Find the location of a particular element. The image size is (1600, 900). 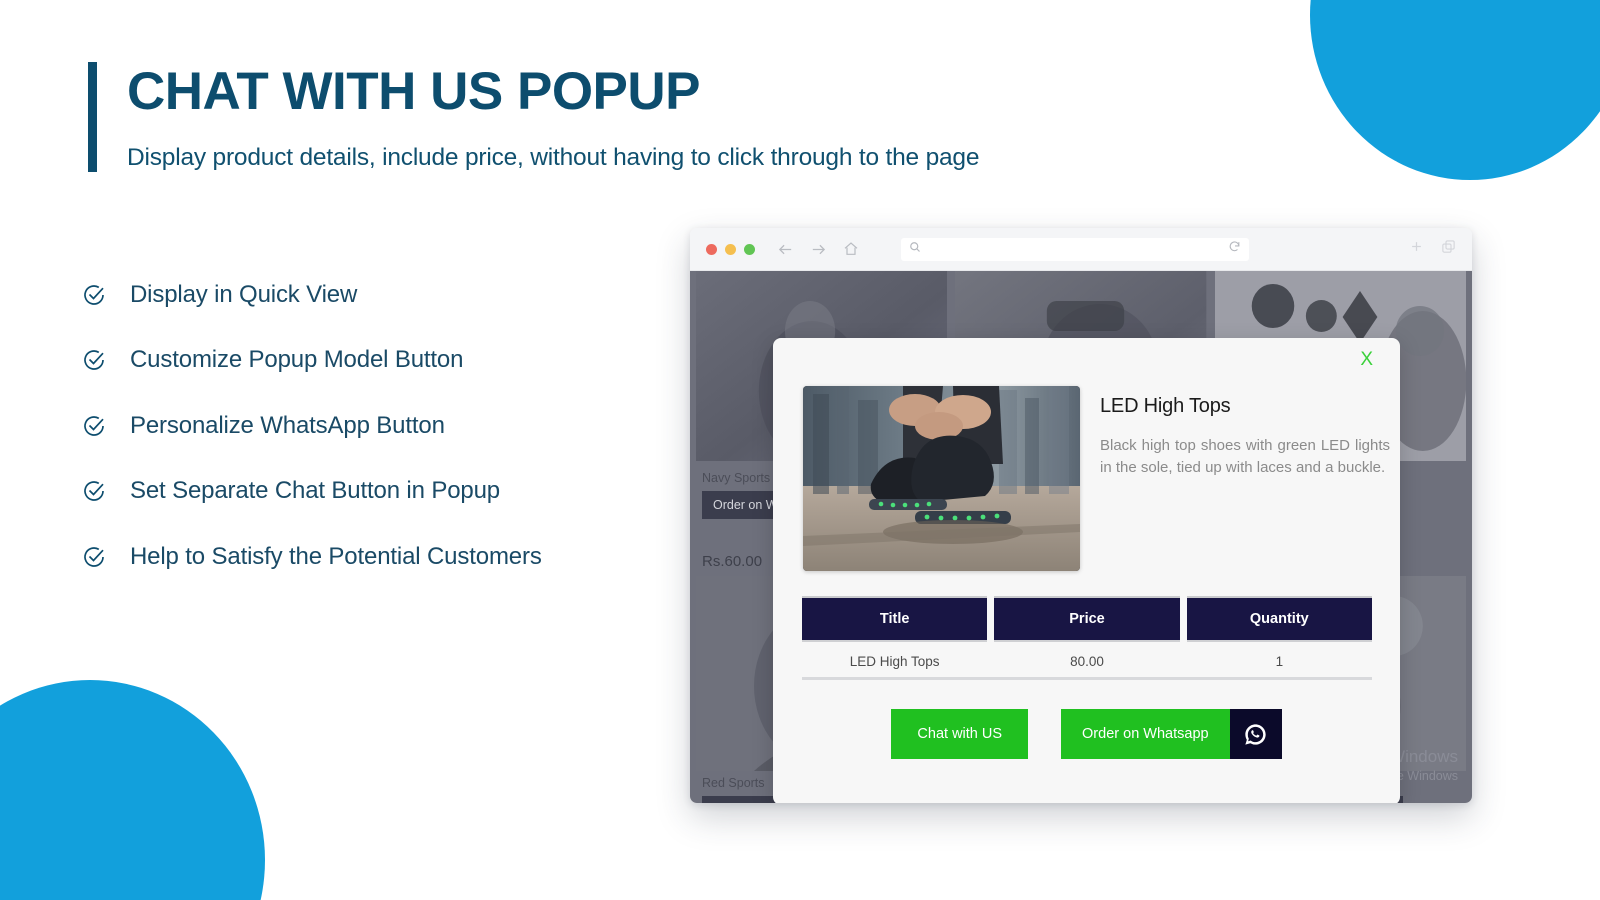

table-cell-quantity: 1 is located at coordinates (1279, 658).